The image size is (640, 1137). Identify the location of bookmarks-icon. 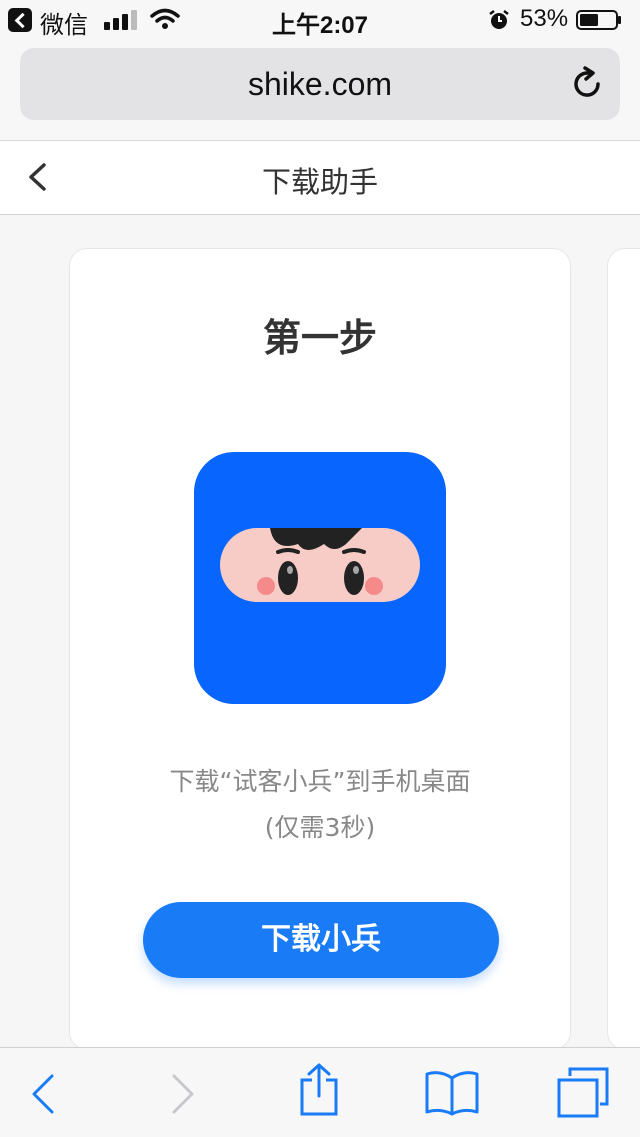
(452, 1092).